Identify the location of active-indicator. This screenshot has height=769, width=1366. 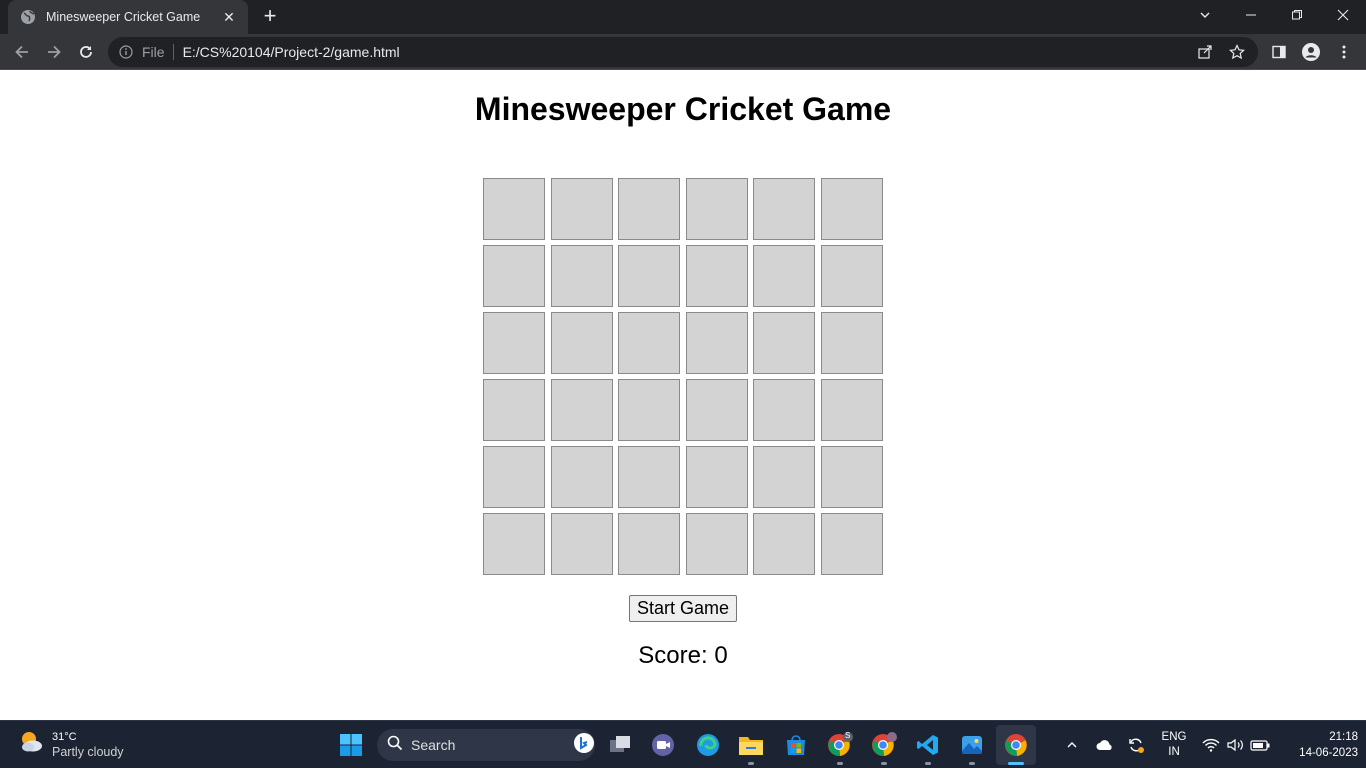
(1016, 763).